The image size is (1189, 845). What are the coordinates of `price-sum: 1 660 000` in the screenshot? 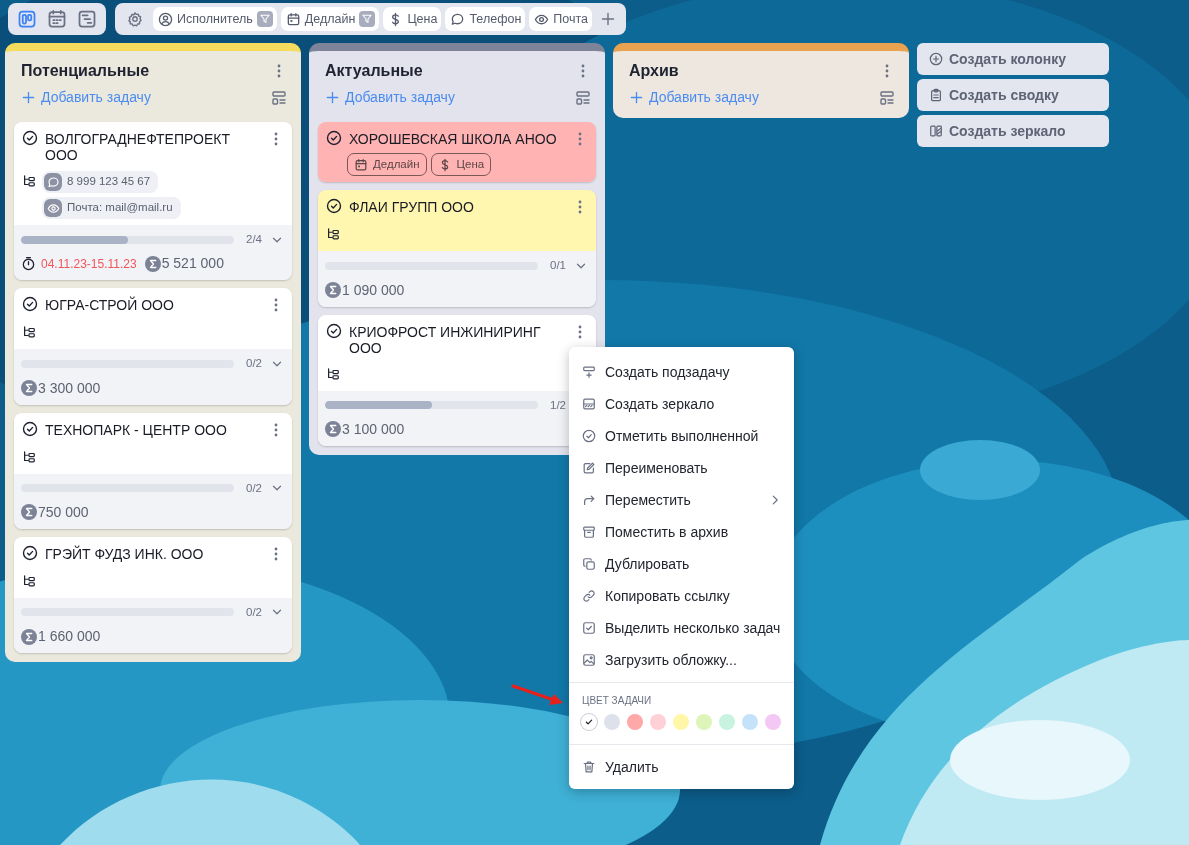 It's located at (69, 636).